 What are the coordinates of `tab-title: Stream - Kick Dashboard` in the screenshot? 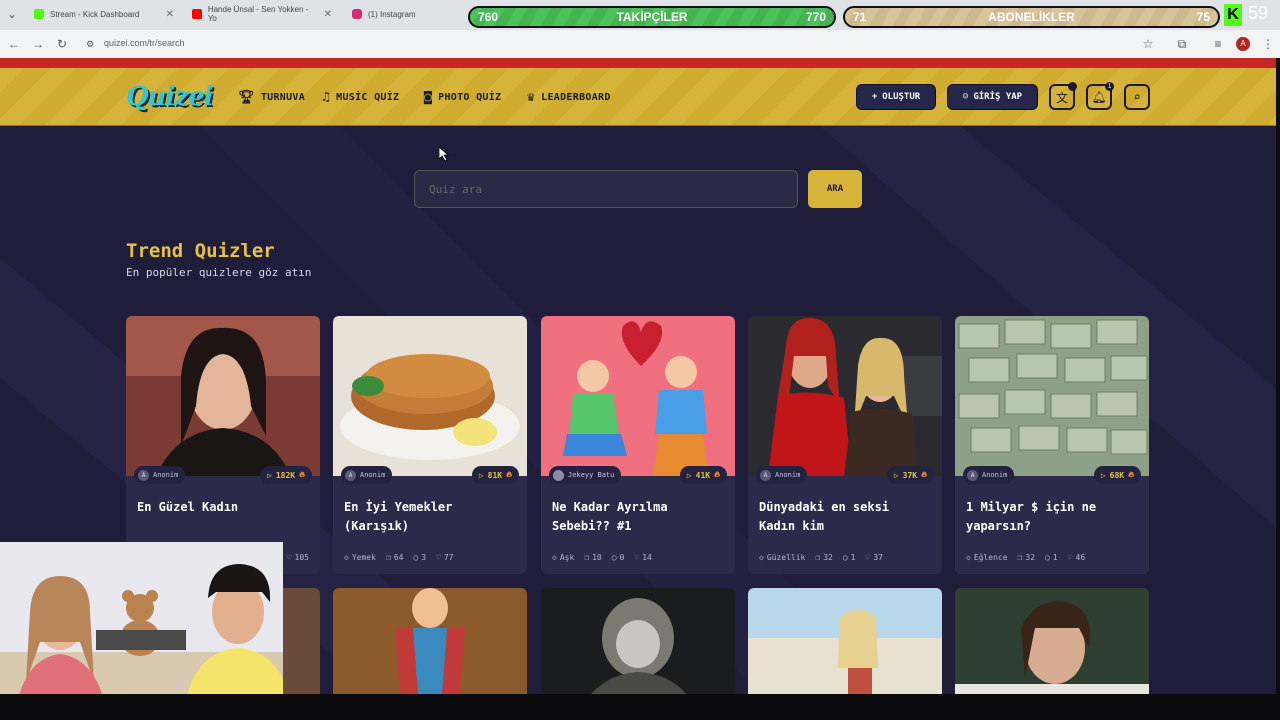 It's located at (95, 14).